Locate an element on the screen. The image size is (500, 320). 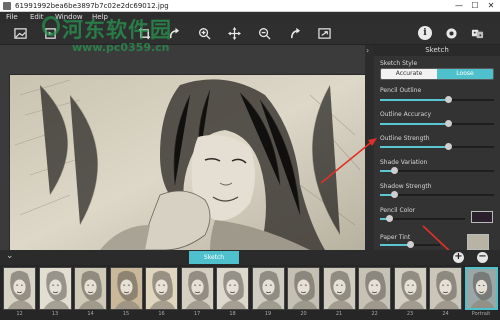
move-icon is located at coordinates (234, 33).